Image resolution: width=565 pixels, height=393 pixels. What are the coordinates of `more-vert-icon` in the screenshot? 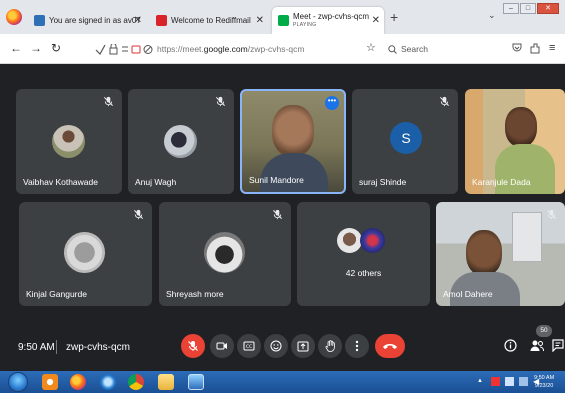 It's located at (357, 346).